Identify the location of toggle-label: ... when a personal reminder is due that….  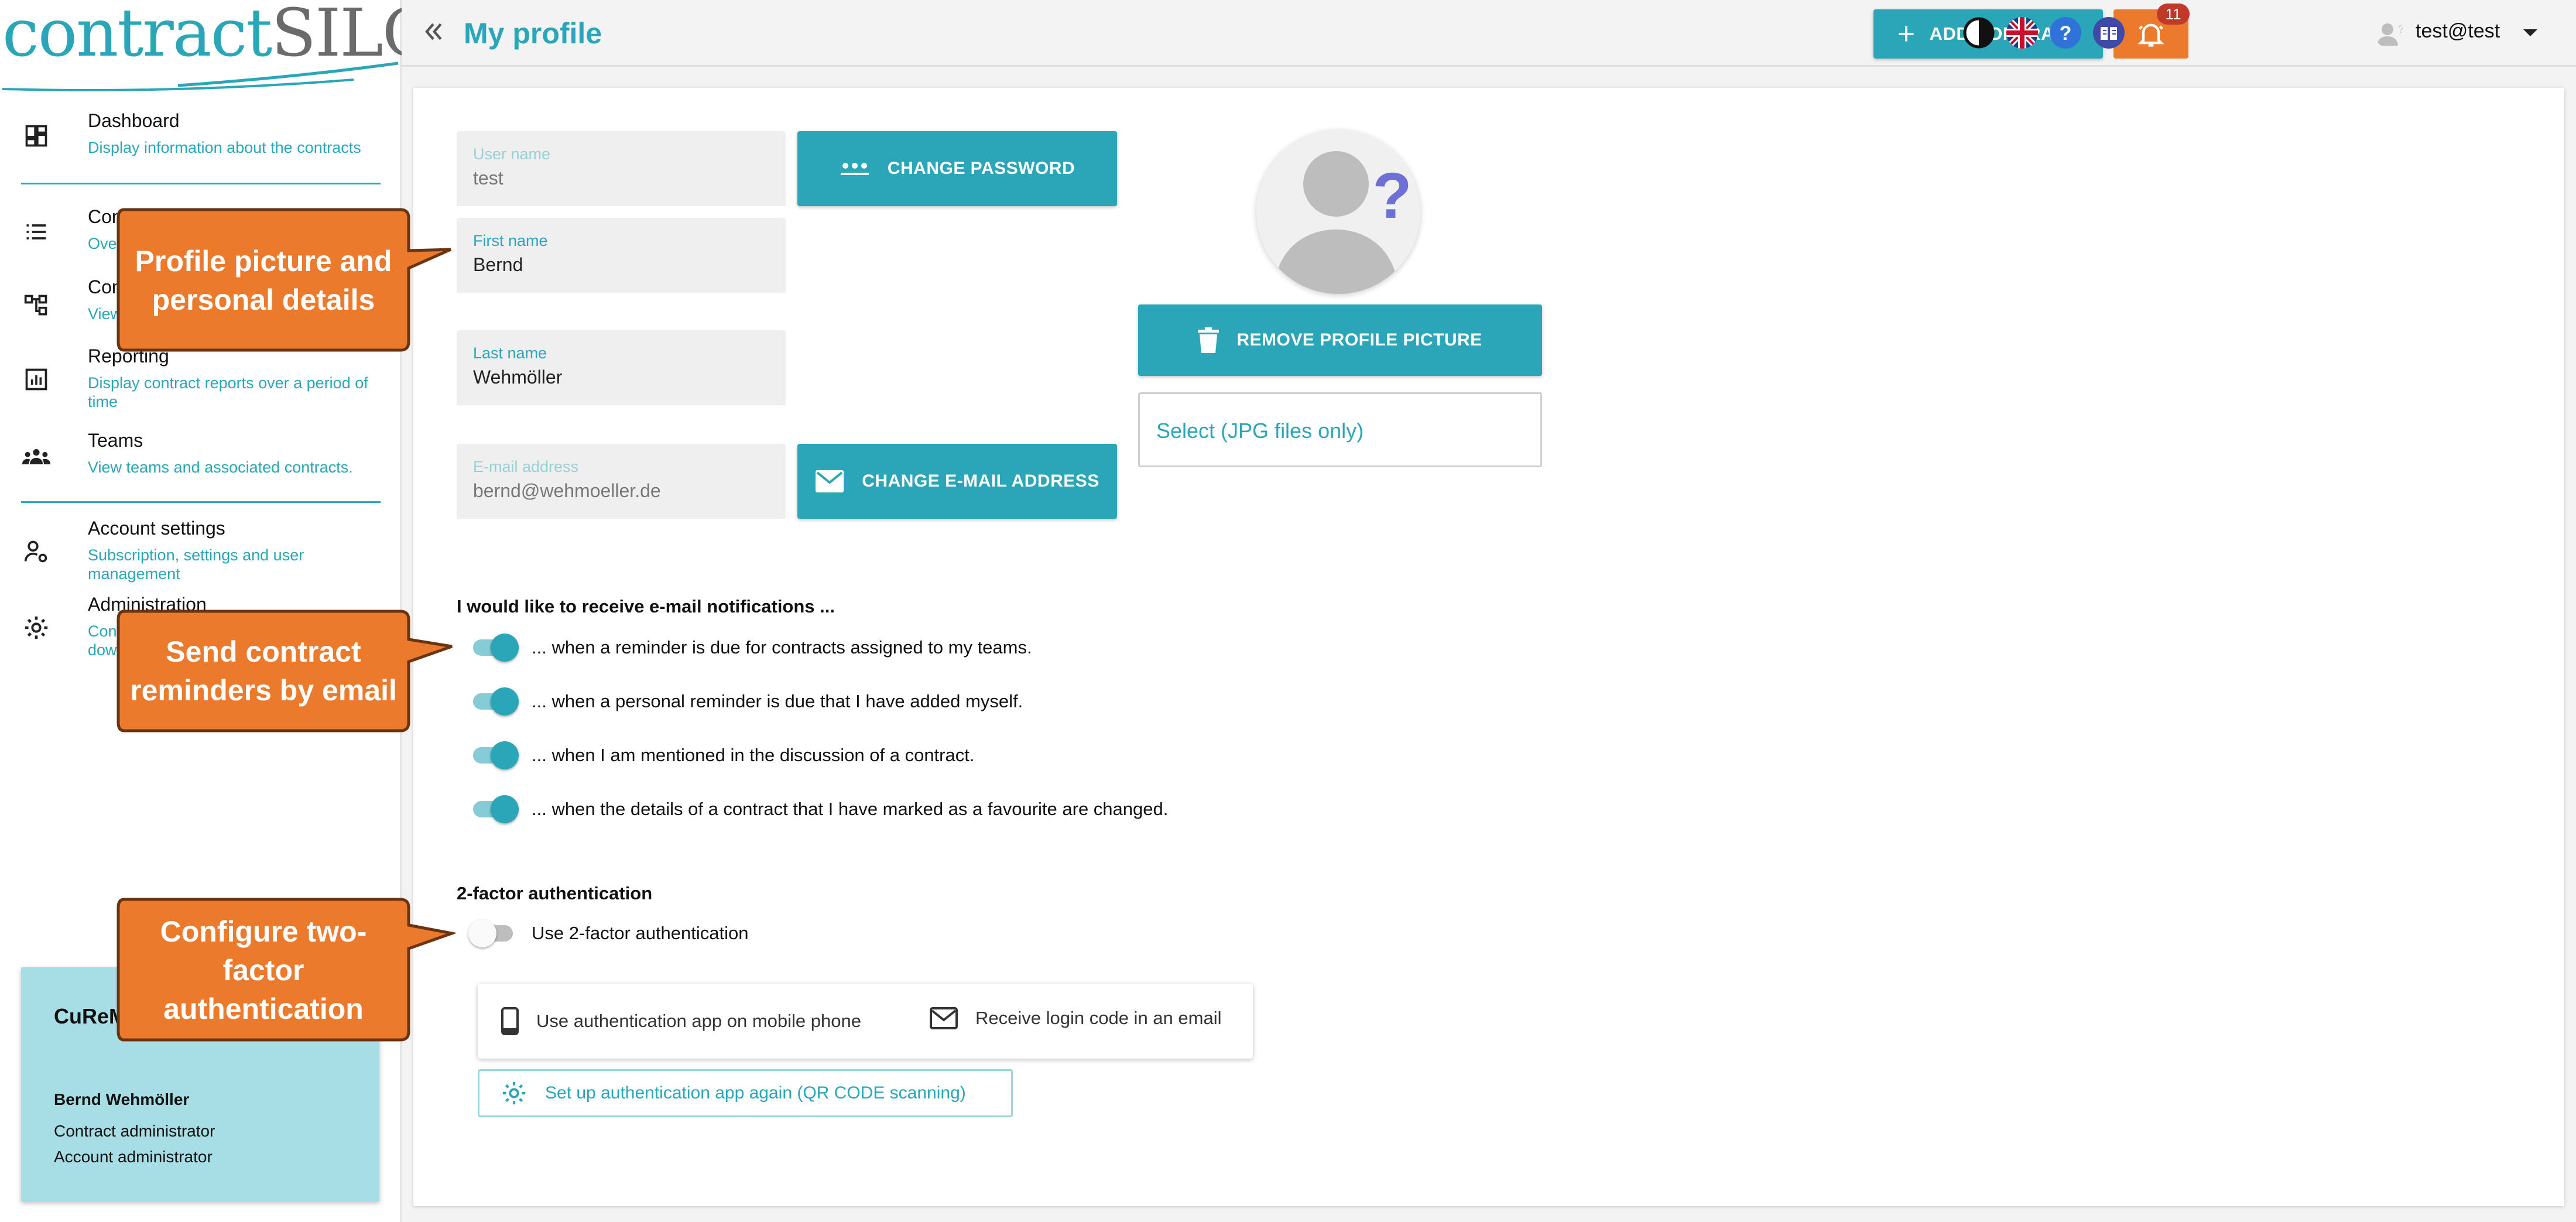
(777, 701).